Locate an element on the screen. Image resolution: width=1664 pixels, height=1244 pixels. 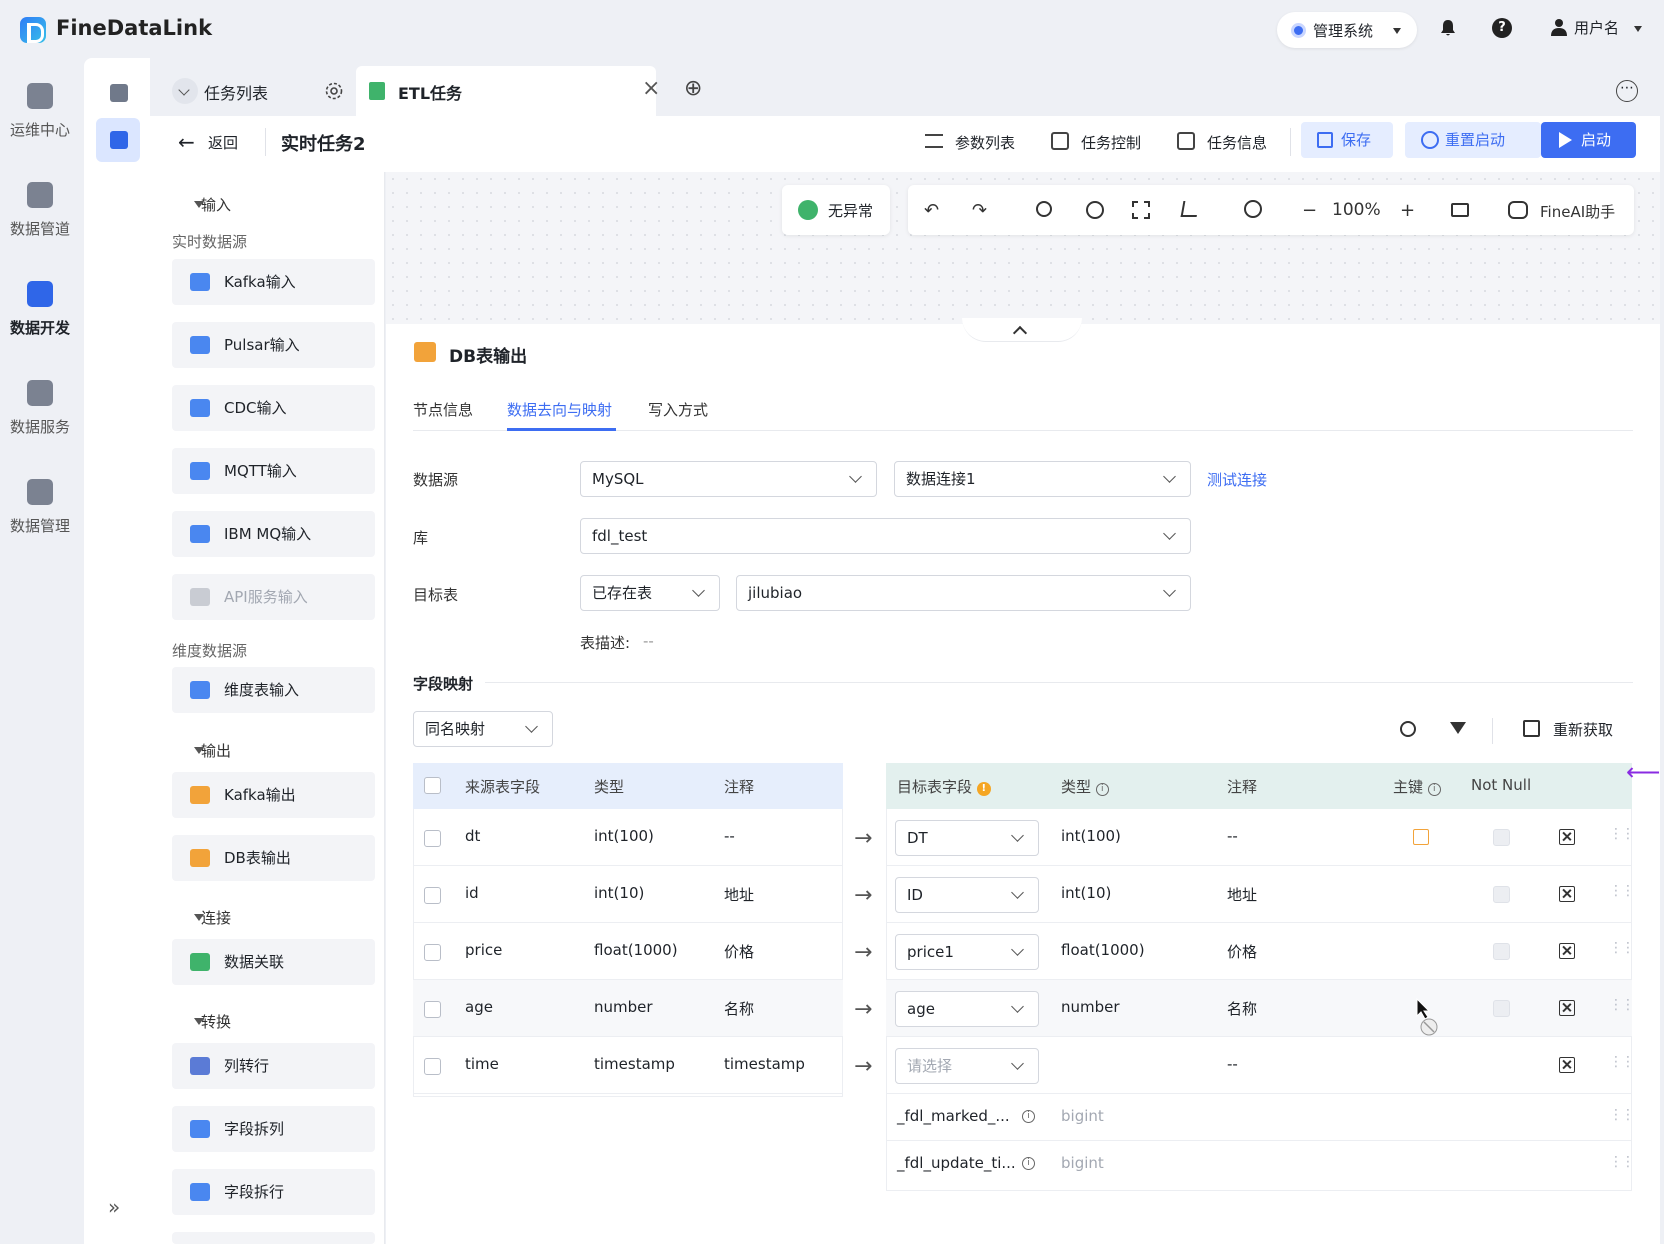
add-tab-icon: ⊕ is located at coordinates (693, 88).